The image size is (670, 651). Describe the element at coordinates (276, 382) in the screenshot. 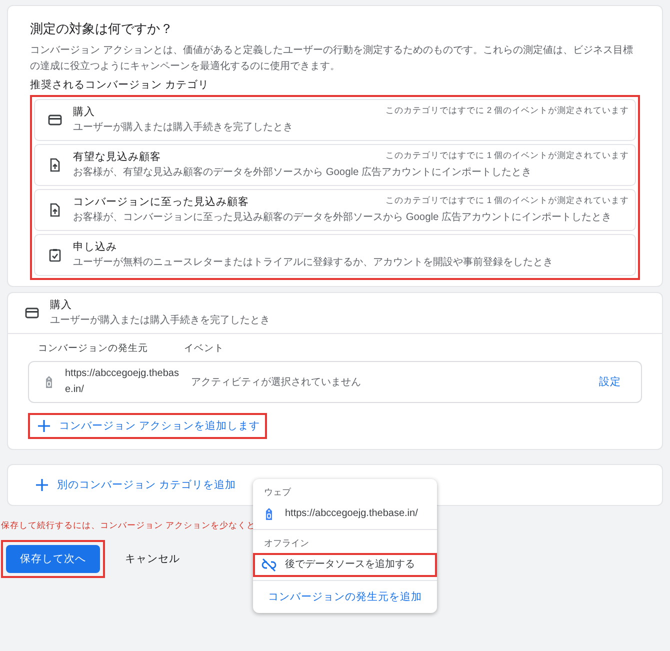

I see `event-status: アクティビティが選択されていません` at that location.